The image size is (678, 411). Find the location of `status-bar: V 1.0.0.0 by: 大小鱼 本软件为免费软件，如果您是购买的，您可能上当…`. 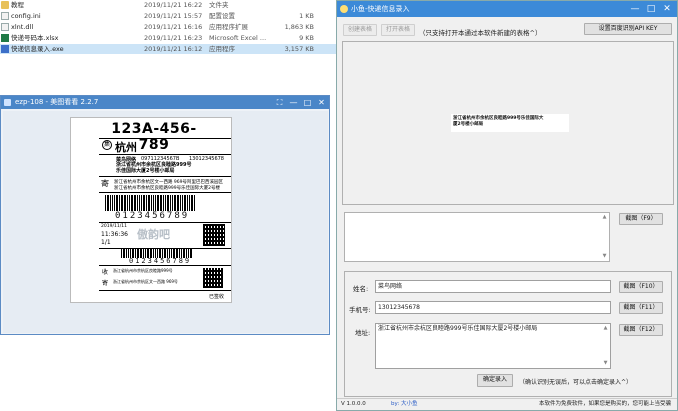

status-bar: V 1.0.0.0 by: 大小鱼 本软件为免费软件，如果您是购买的，您可能上当… is located at coordinates (507, 404).